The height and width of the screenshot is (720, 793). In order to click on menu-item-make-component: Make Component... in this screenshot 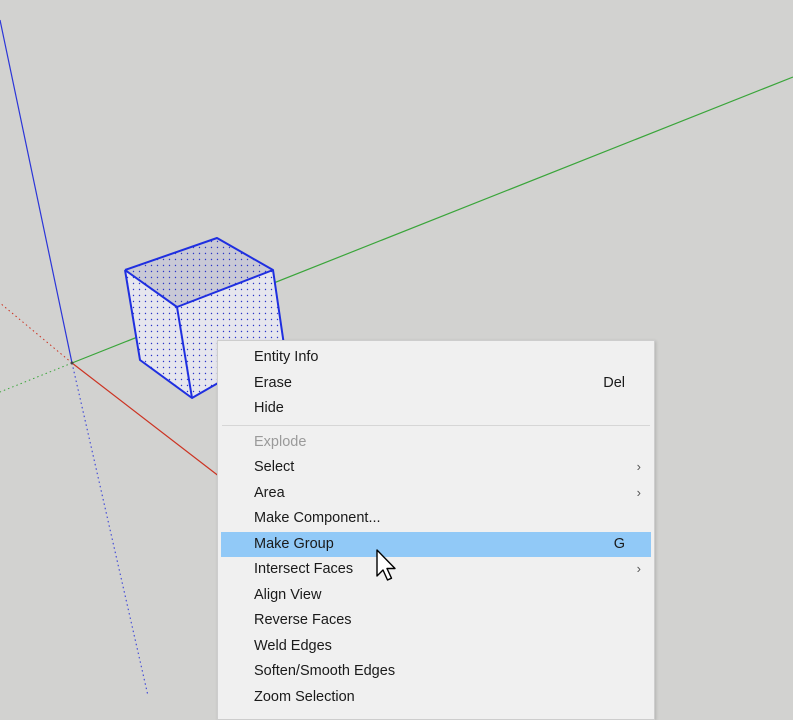, I will do `click(436, 519)`.